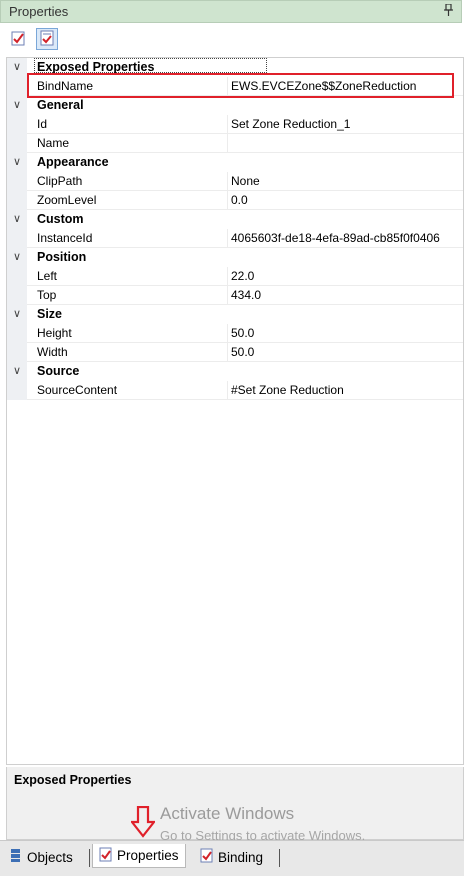 The height and width of the screenshot is (876, 464). What do you see at coordinates (106, 856) in the screenshot?
I see `properties-icon` at bounding box center [106, 856].